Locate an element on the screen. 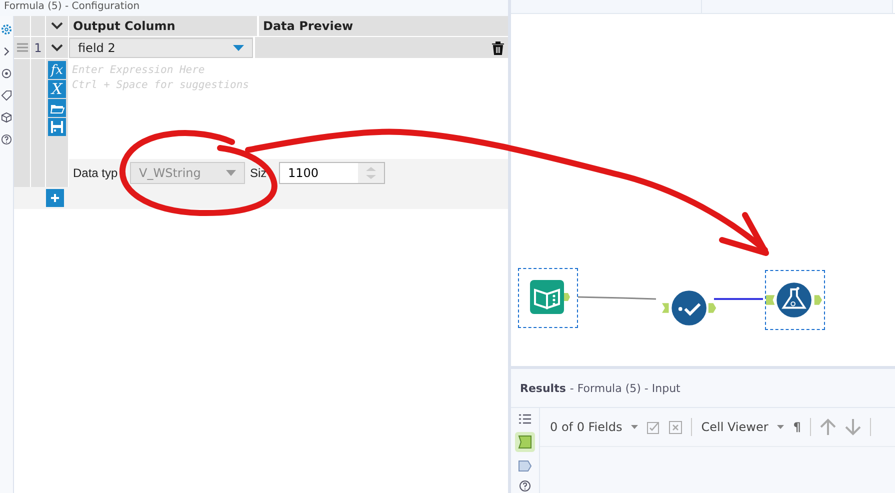  list-icon is located at coordinates (525, 419).